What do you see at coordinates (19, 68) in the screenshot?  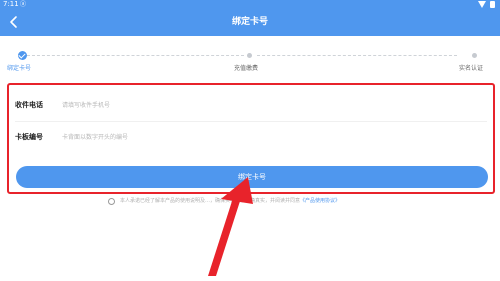 I see `step-label-bind-card: 绑定卡号` at bounding box center [19, 68].